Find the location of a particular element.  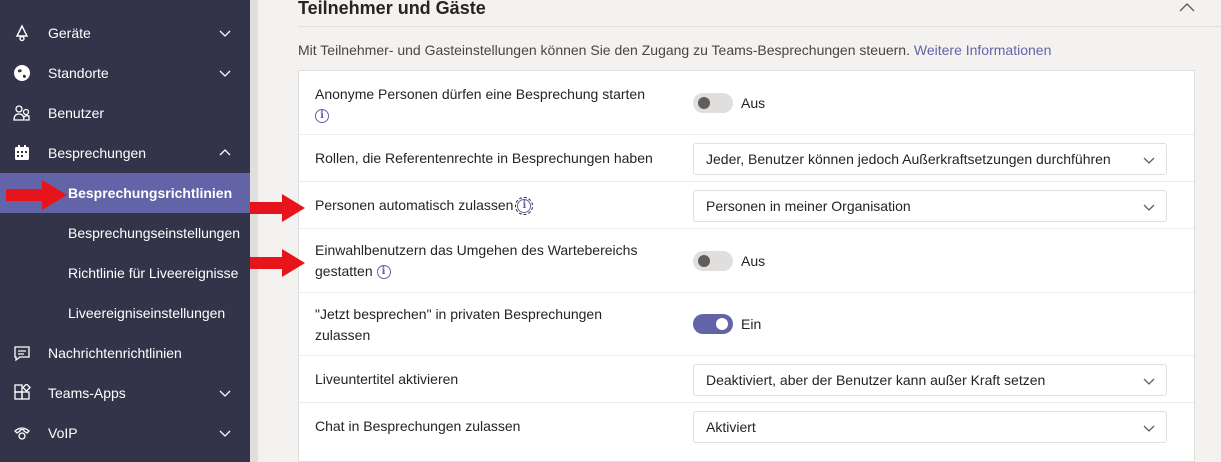

setting-row-meeting-chat: Chat in Besprechungen zulassen Aktiviert is located at coordinates (746, 426).